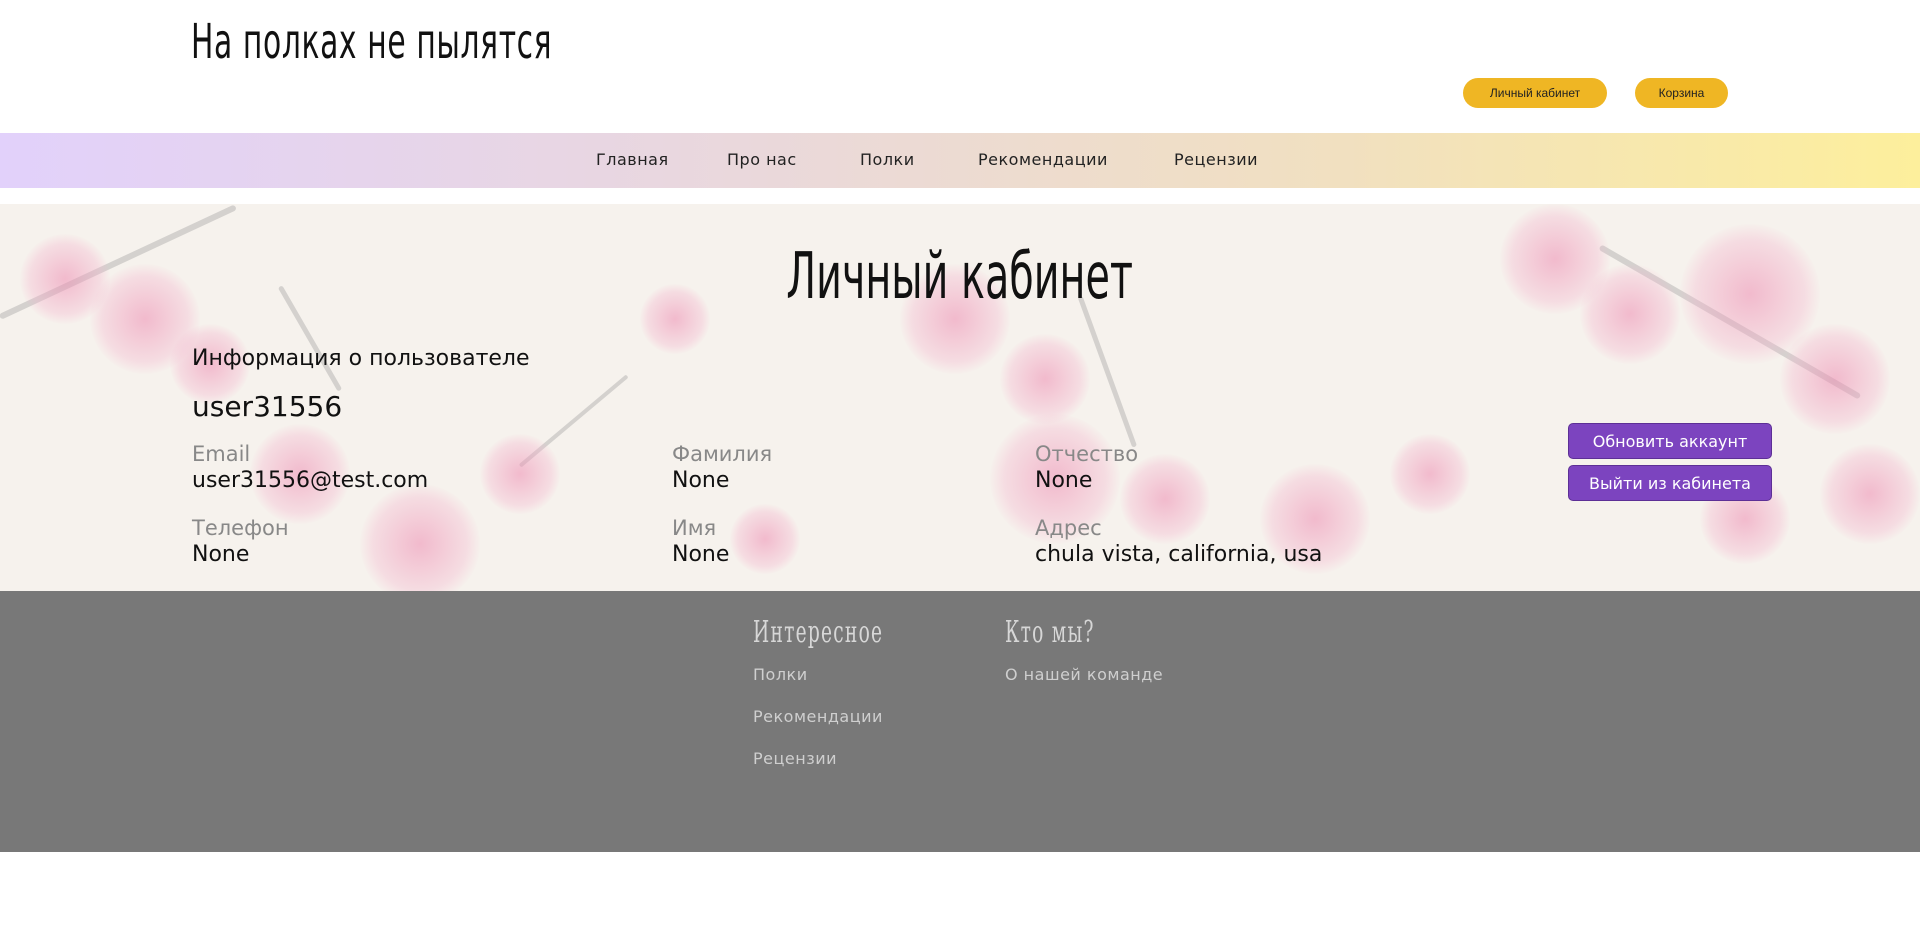 The image size is (1920, 942). Describe the element at coordinates (1681, 93) in the screenshot. I see `cart-button: Корзина` at that location.